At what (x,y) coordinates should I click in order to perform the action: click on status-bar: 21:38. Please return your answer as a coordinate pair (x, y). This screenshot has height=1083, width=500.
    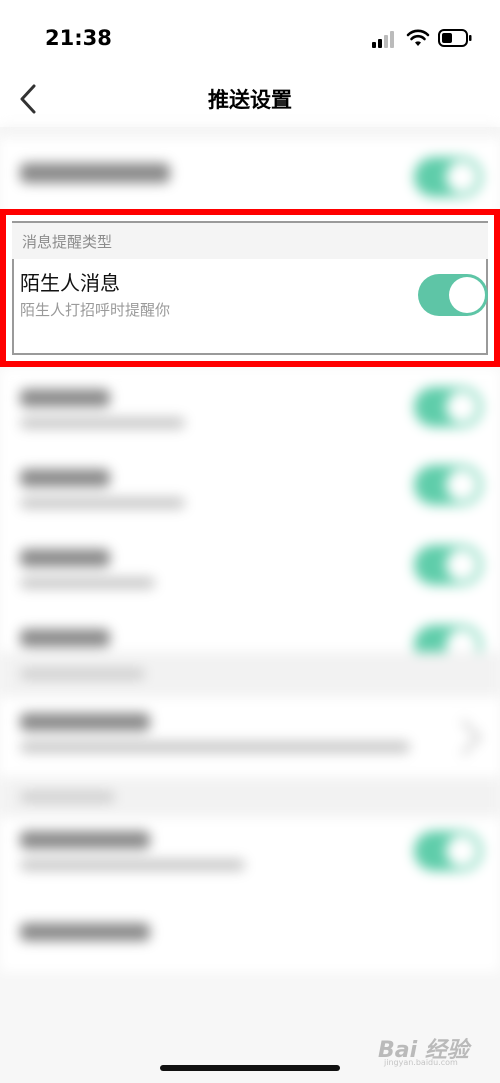
    Looking at the image, I should click on (250, 37).